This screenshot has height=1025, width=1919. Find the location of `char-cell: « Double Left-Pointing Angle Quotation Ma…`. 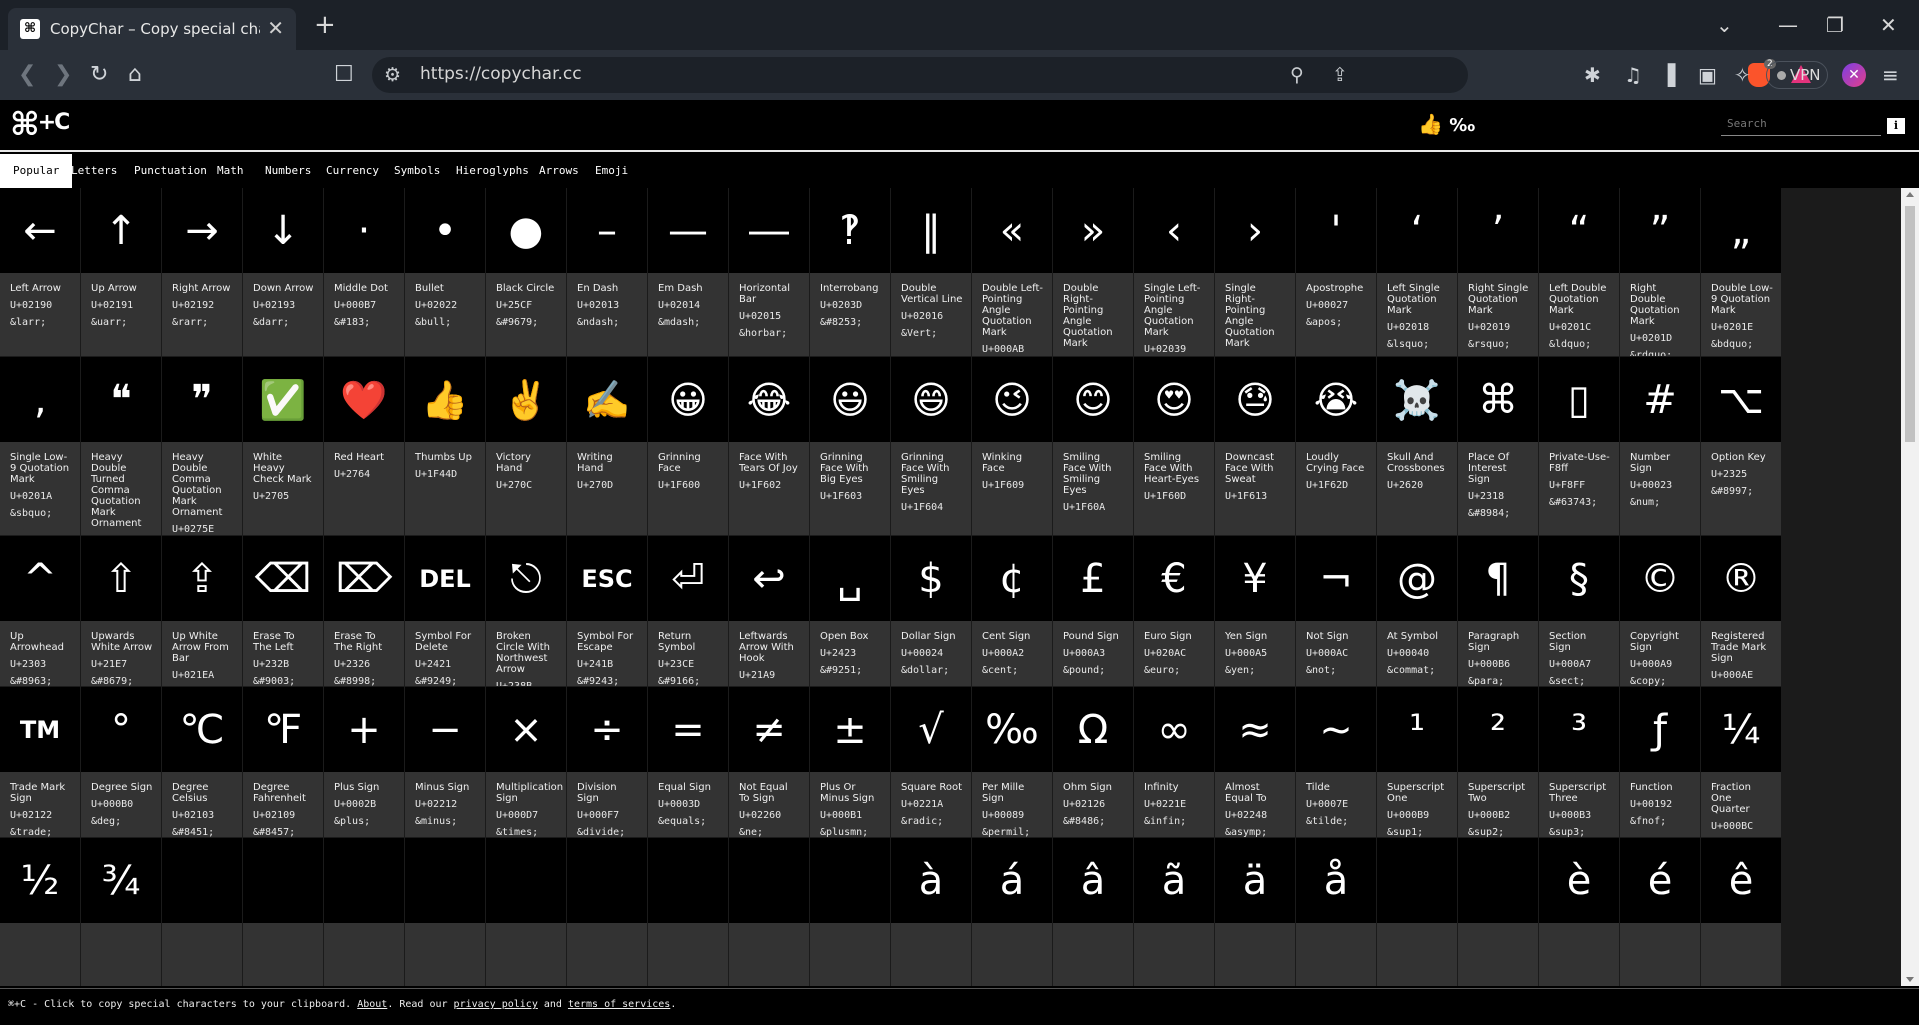

char-cell: « Double Left-Pointing Angle Quotation Ma… is located at coordinates (1012, 272).